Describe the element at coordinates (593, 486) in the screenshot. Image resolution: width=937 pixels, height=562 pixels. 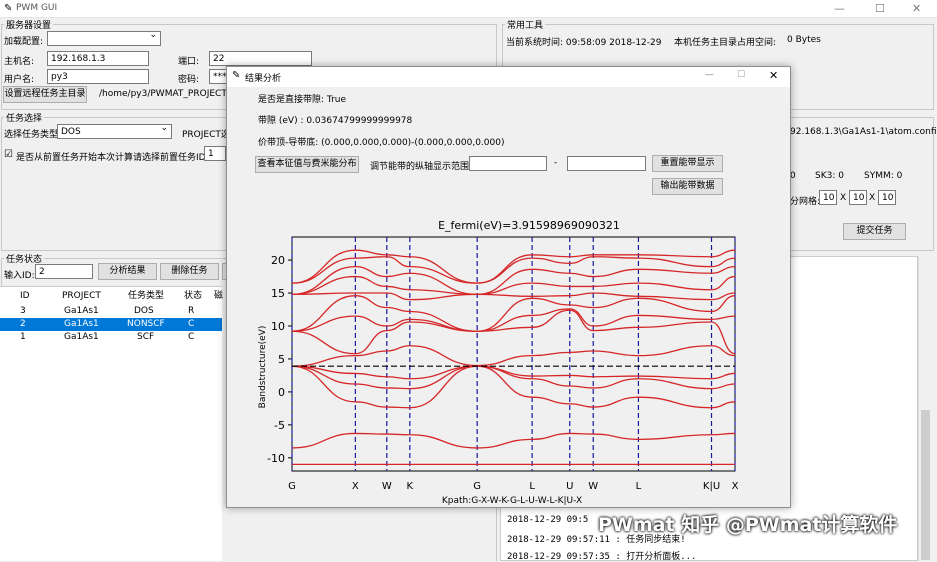
I see `kpoint-label: W` at that location.